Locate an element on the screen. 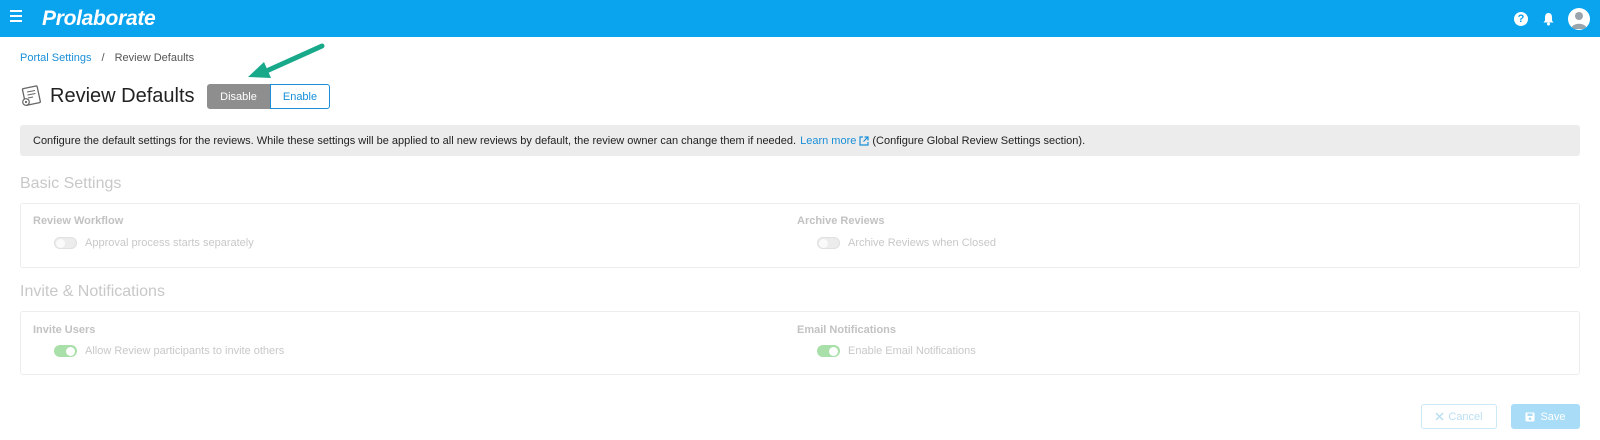 The width and height of the screenshot is (1600, 440). cancel-label: Cancel is located at coordinates (1465, 416).